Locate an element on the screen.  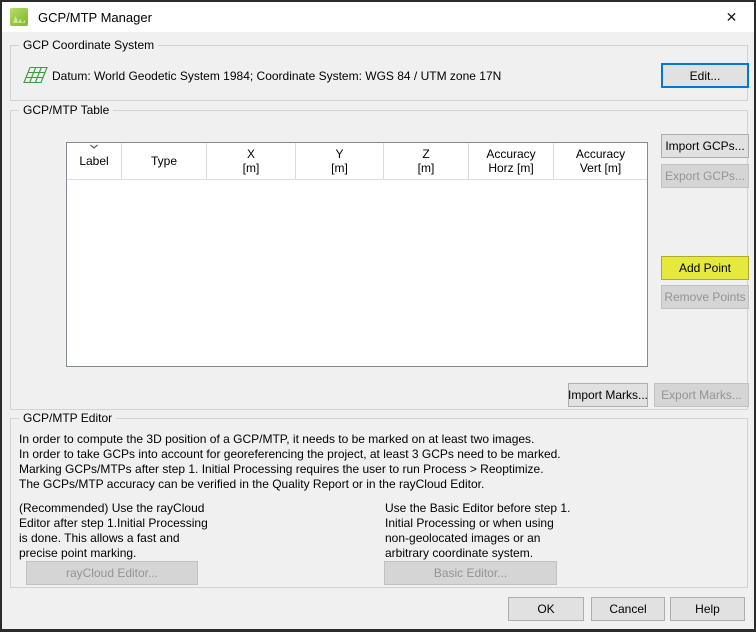
column-label: Type is located at coordinates (163, 161).